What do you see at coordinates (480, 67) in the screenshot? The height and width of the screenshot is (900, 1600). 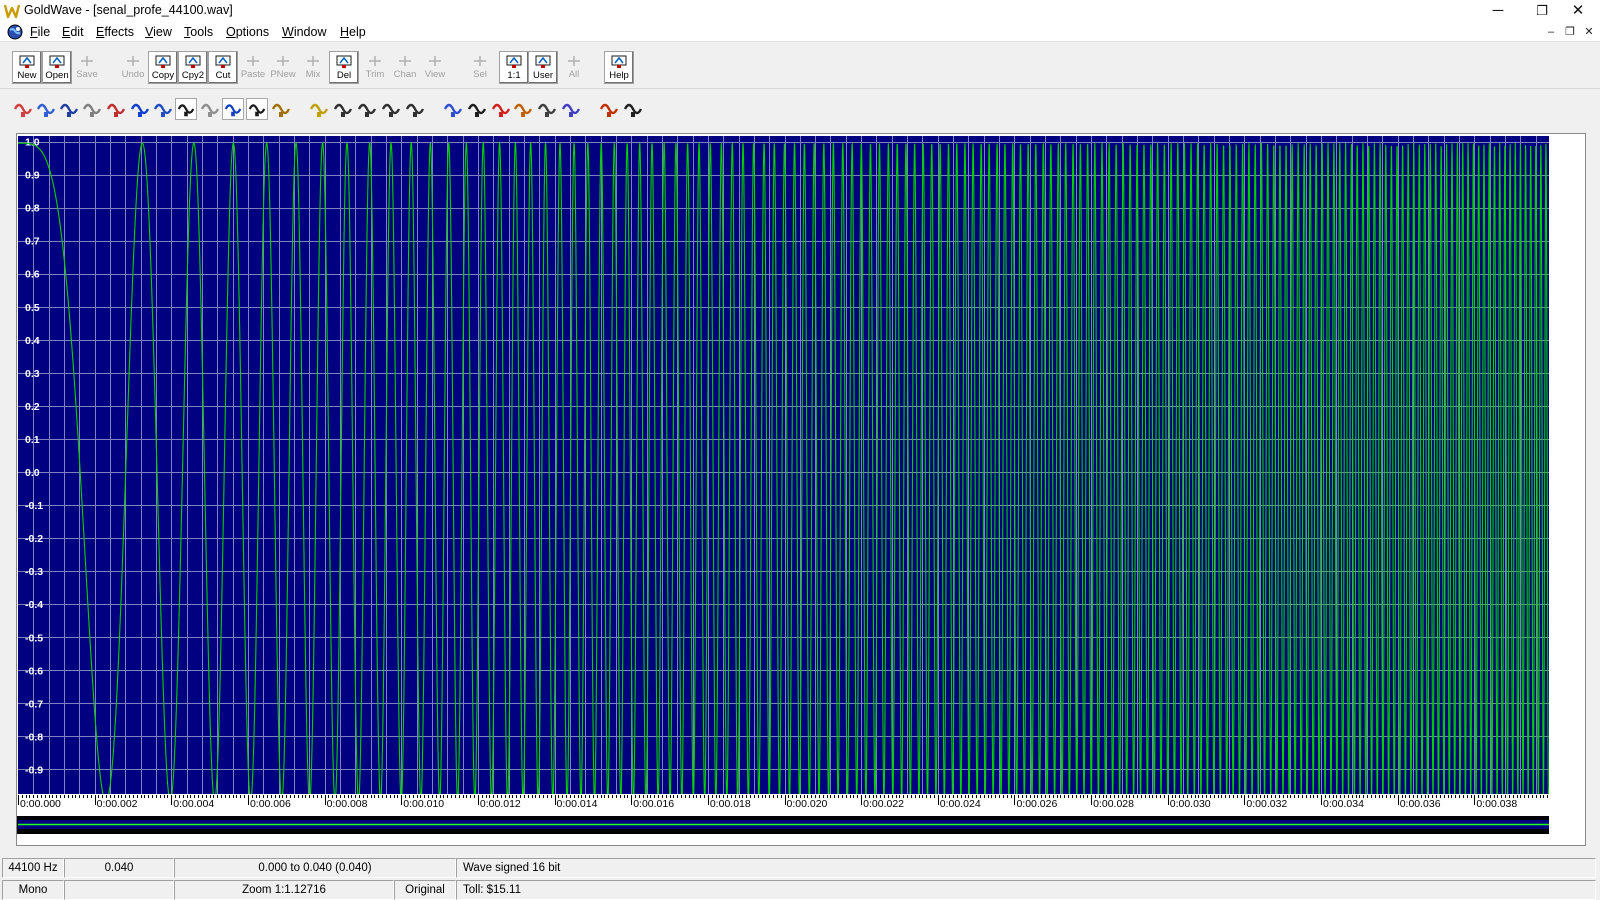 I see `sel-button: Sel` at bounding box center [480, 67].